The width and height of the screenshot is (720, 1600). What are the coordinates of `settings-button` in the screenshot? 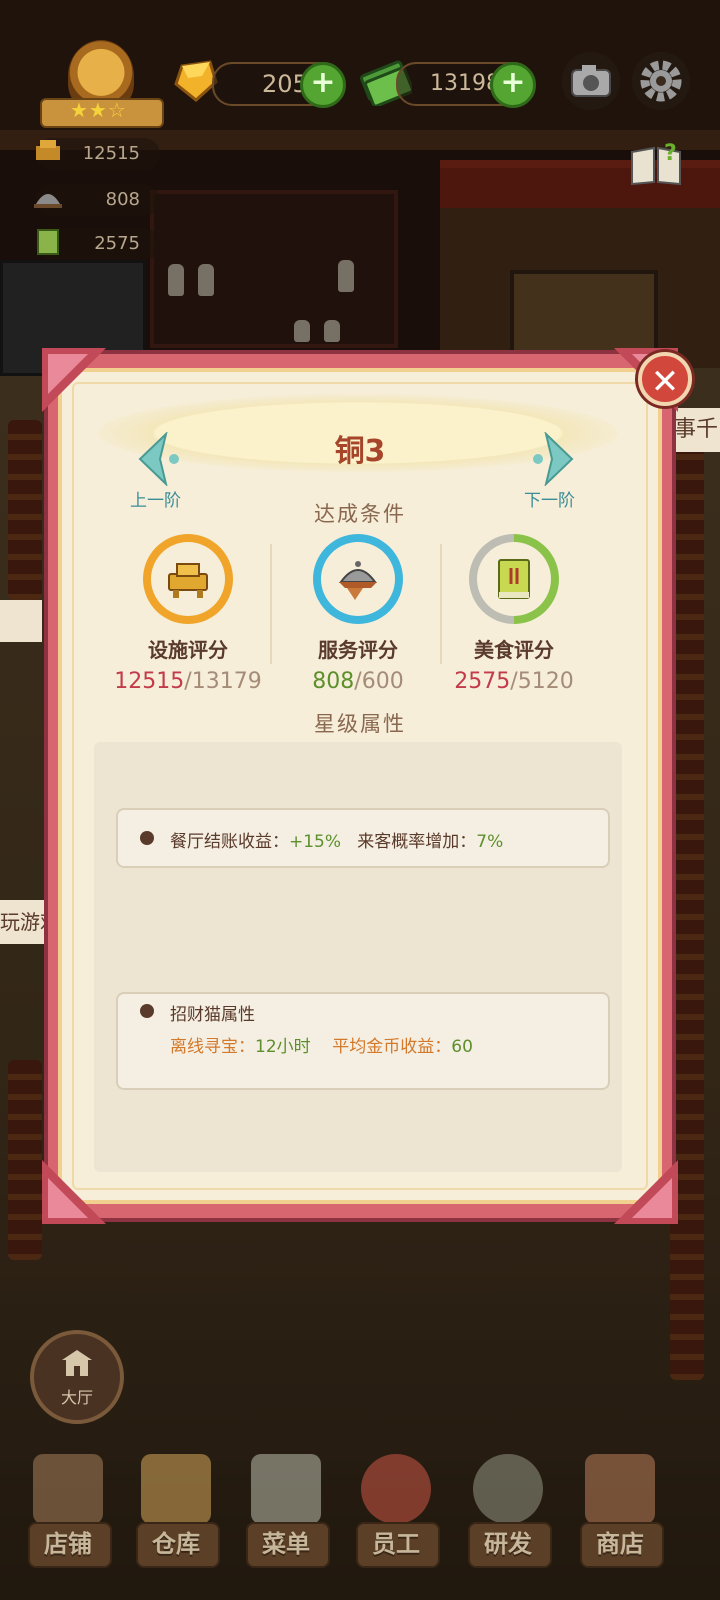 It's located at (661, 81).